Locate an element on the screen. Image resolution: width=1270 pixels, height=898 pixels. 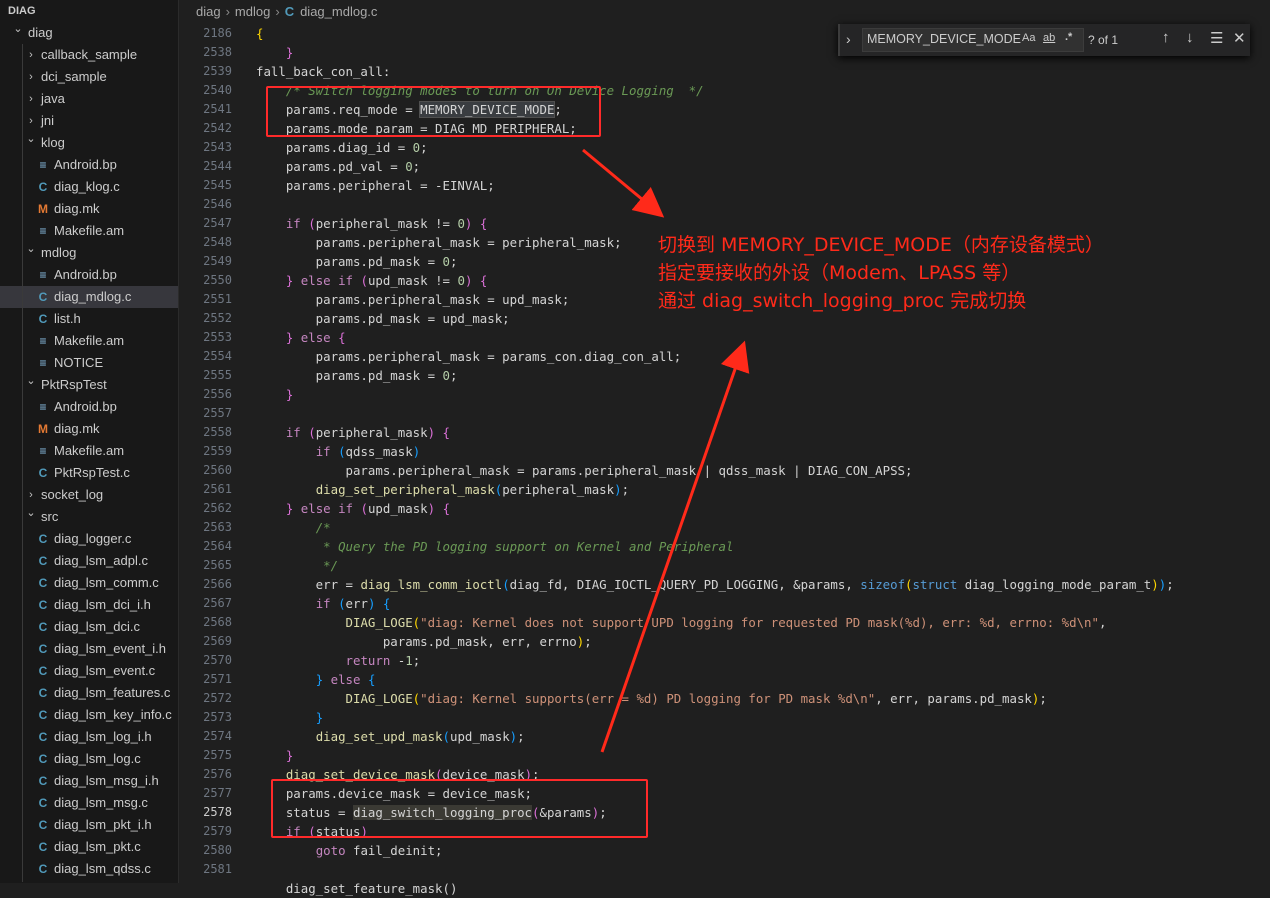
annotation-line-3: 通过 diag_switch_logging_proc 完成切换 is located at coordinates (842, 301).